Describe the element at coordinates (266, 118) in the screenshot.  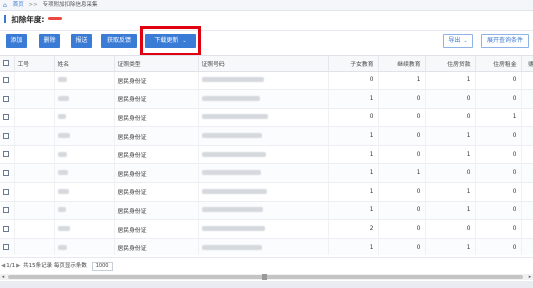
I see `table-row: 居民身份证00011报送成` at that location.